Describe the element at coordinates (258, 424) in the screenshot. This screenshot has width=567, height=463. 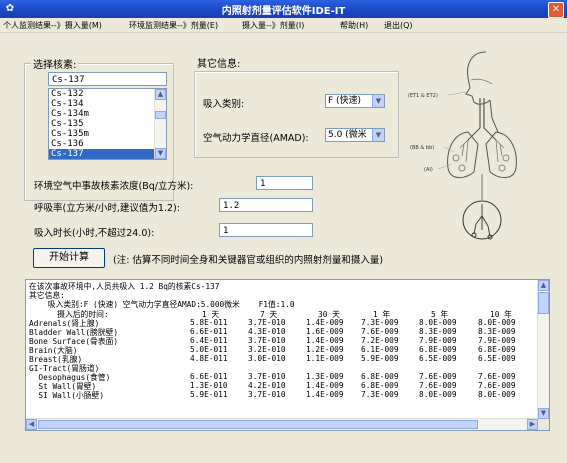
I see `hscroll-thumb` at that location.